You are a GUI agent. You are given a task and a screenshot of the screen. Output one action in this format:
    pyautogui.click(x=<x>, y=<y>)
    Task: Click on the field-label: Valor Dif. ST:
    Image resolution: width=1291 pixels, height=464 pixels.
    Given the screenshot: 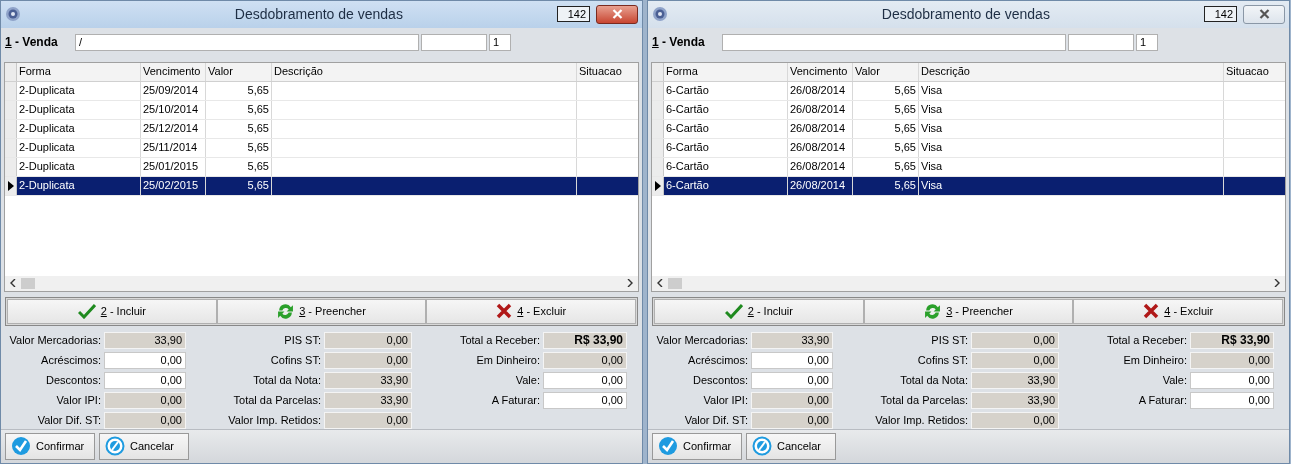 What is the action you would take?
    pyautogui.click(x=68, y=420)
    